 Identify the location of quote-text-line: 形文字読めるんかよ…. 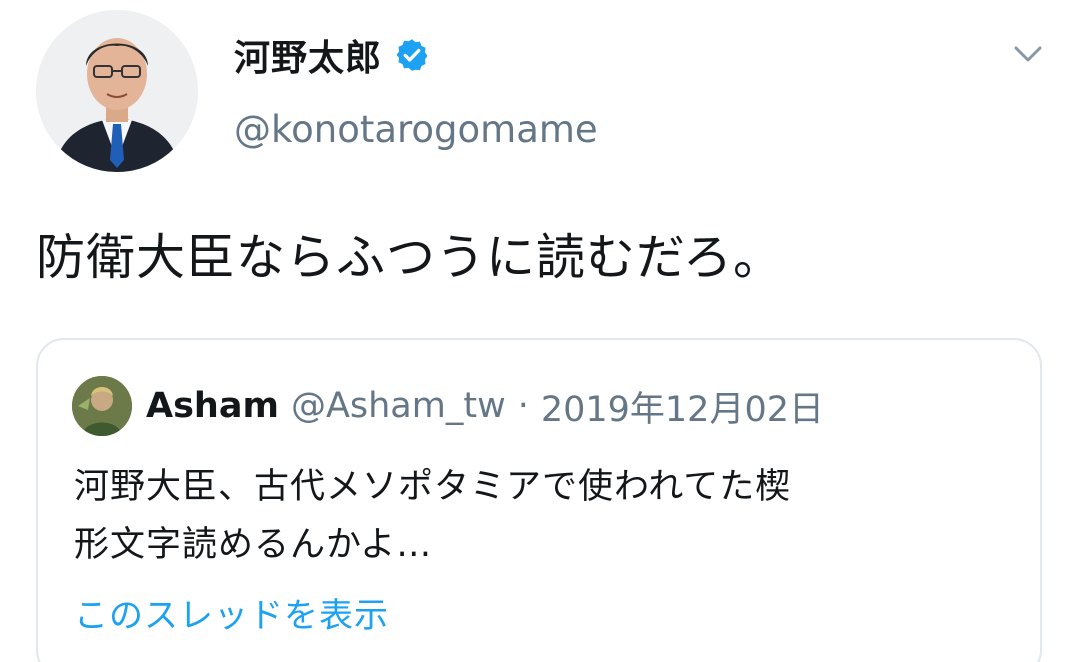
(253, 545).